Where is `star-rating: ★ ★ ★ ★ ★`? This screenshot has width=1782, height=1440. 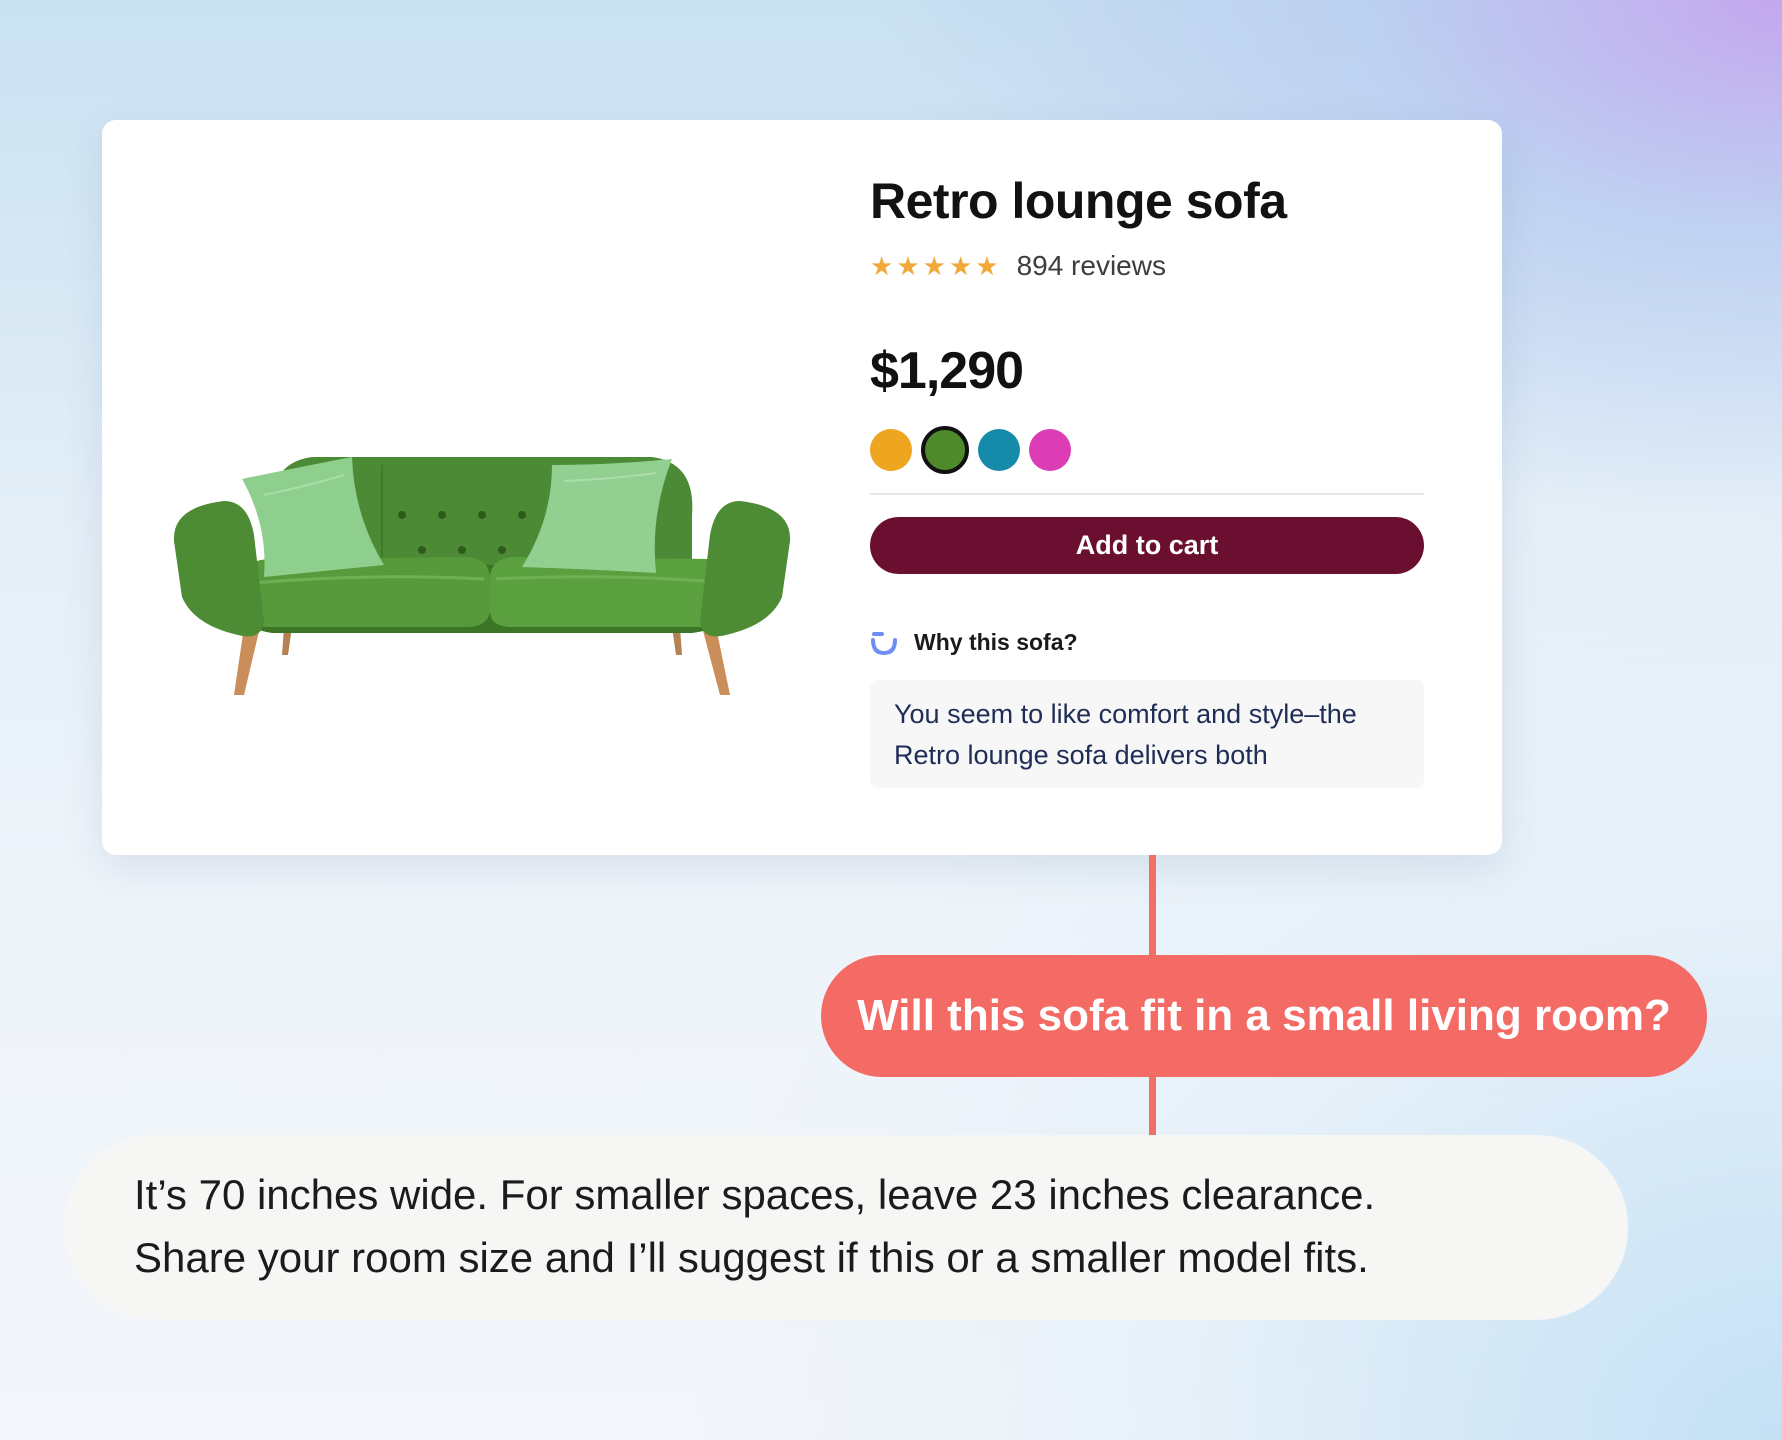
star-rating: ★ ★ ★ ★ ★ is located at coordinates (934, 266).